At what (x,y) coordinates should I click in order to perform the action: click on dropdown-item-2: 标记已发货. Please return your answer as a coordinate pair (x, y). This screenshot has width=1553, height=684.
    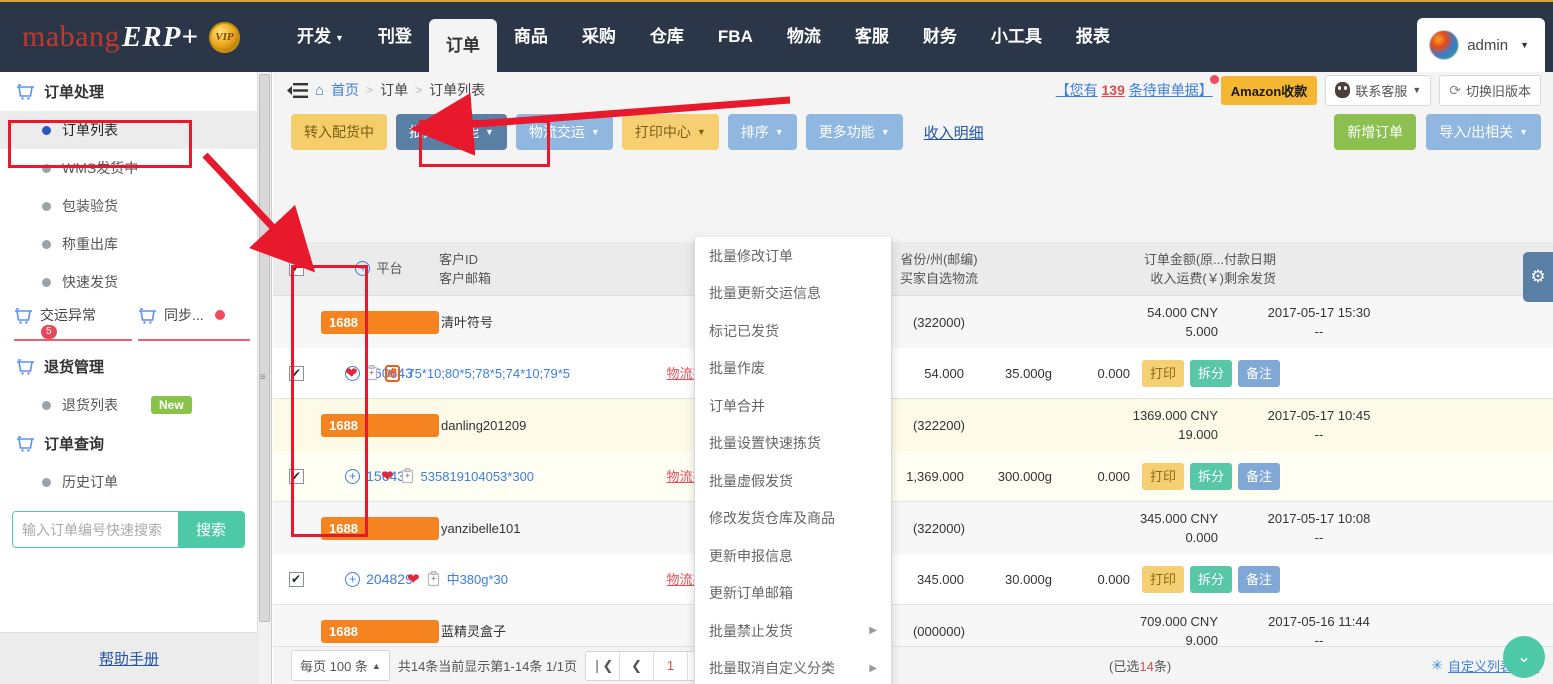
    Looking at the image, I should click on (793, 331).